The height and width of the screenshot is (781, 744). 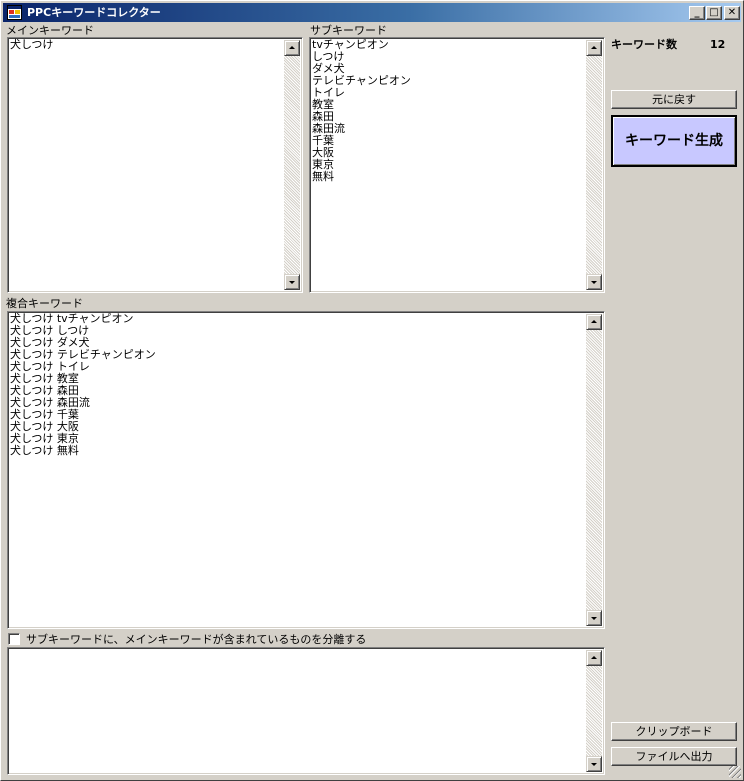 What do you see at coordinates (594, 711) in the screenshot?
I see `separated-keyword-scrollbar` at bounding box center [594, 711].